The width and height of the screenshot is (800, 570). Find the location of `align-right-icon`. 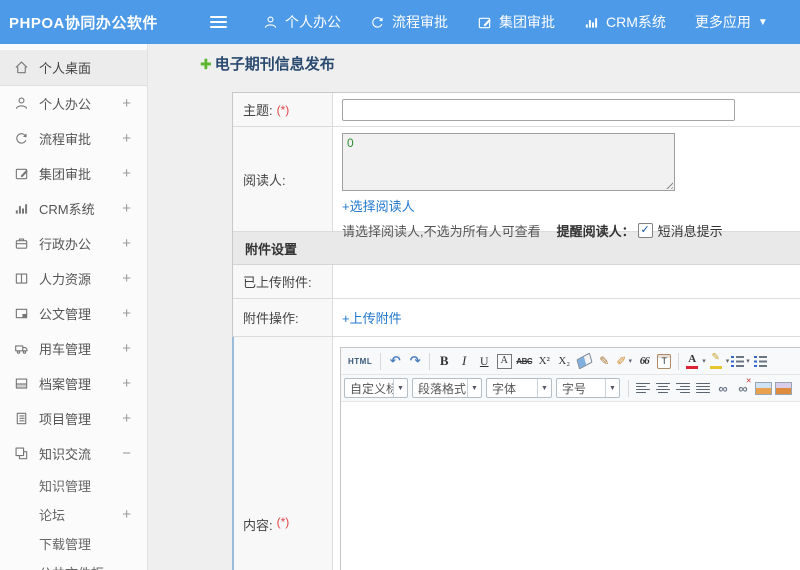

align-right-icon is located at coordinates (683, 388).